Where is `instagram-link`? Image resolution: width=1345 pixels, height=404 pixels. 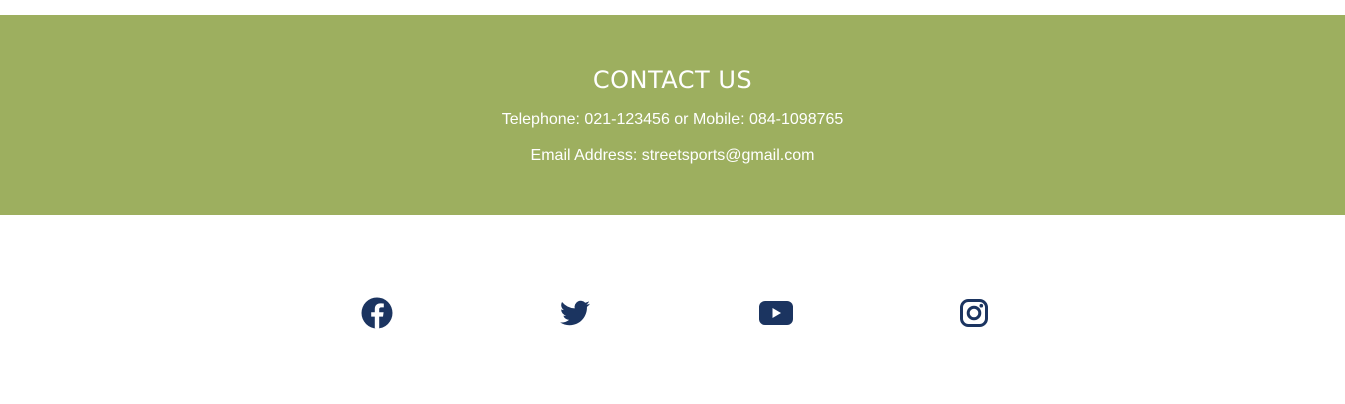
instagram-link is located at coordinates (974, 313).